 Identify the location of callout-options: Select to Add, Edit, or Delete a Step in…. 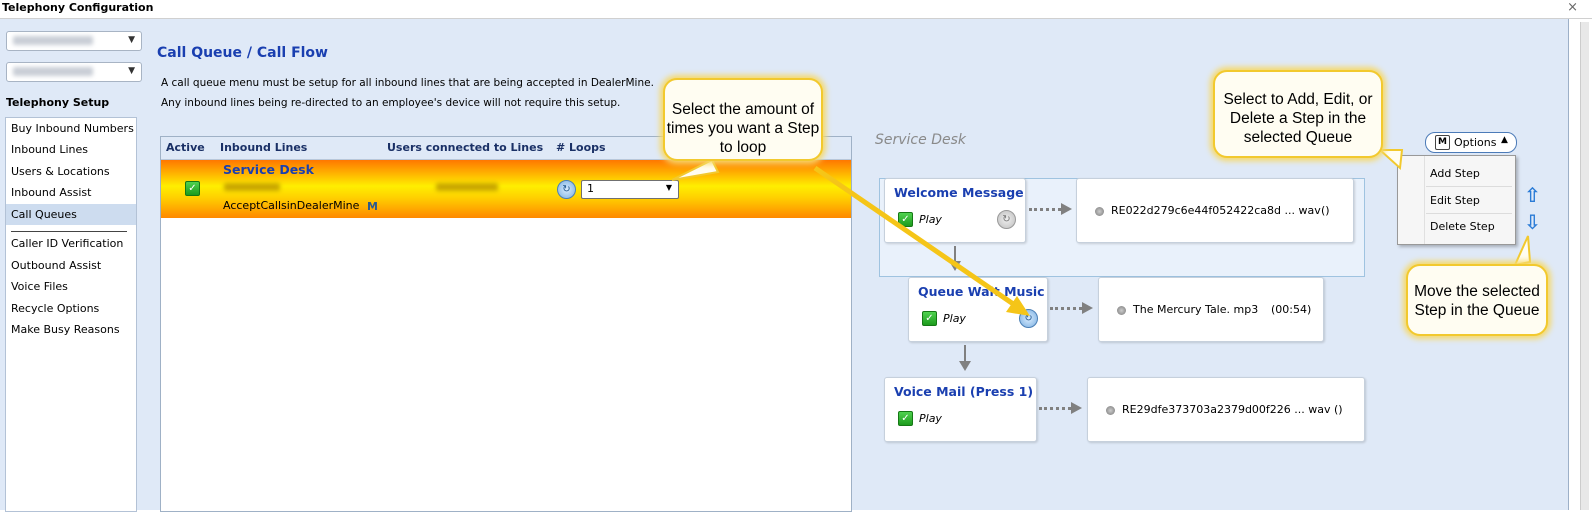
(1298, 114).